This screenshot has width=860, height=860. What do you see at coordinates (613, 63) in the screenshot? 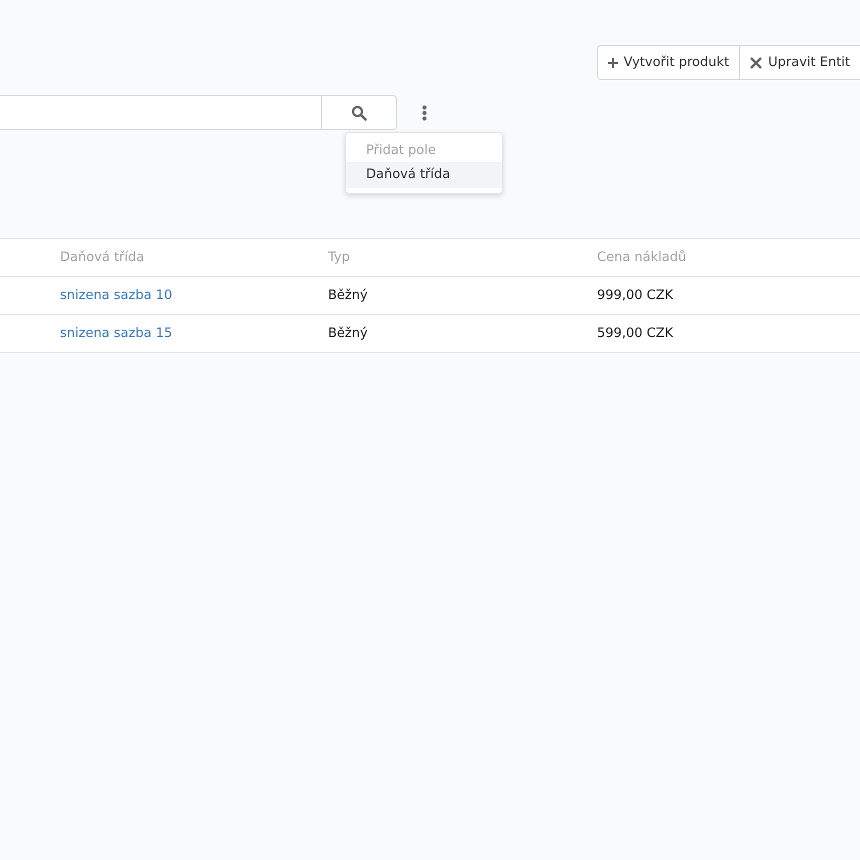
I see `plus-icon` at bounding box center [613, 63].